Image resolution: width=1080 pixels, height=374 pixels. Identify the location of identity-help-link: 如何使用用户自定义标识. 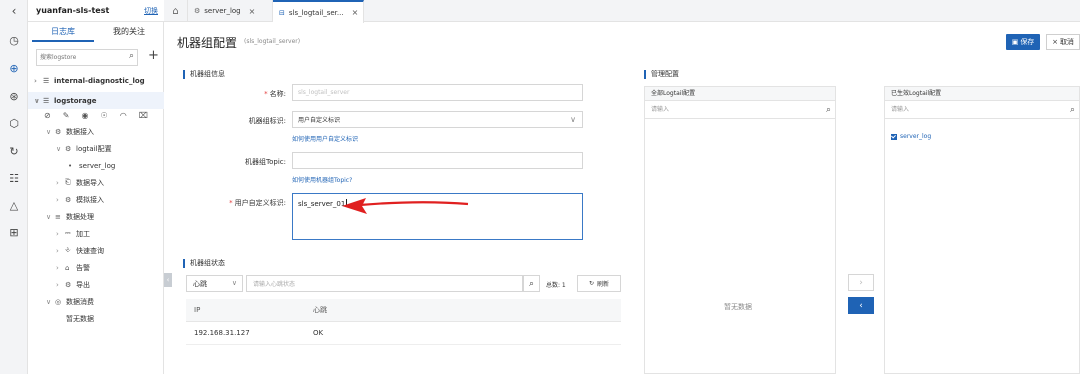
(325, 138).